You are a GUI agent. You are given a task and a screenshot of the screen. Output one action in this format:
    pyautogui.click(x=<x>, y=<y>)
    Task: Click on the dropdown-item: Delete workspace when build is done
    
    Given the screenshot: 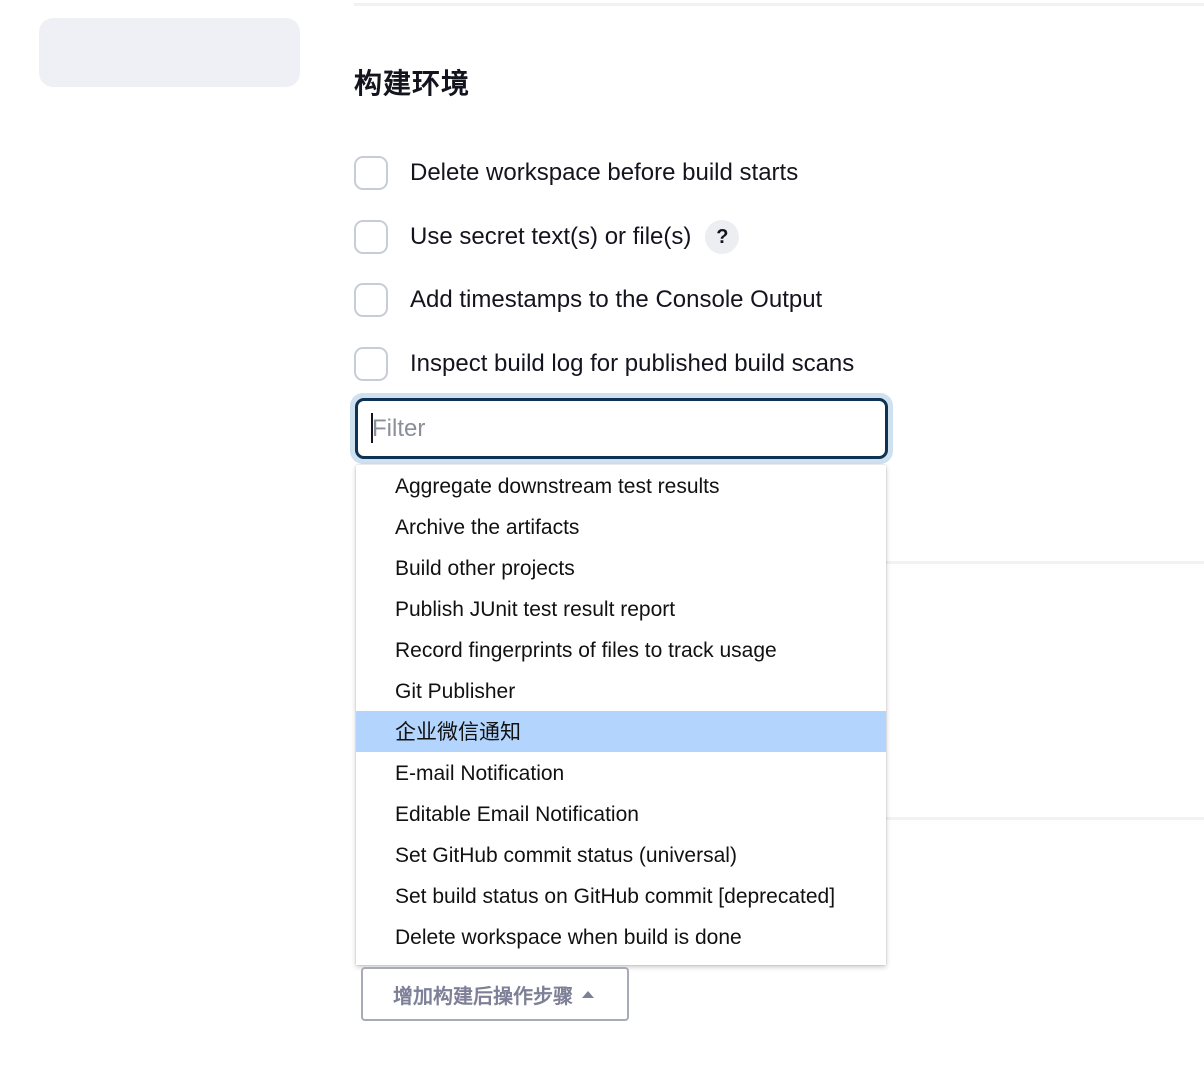 What is the action you would take?
    pyautogui.click(x=621, y=936)
    